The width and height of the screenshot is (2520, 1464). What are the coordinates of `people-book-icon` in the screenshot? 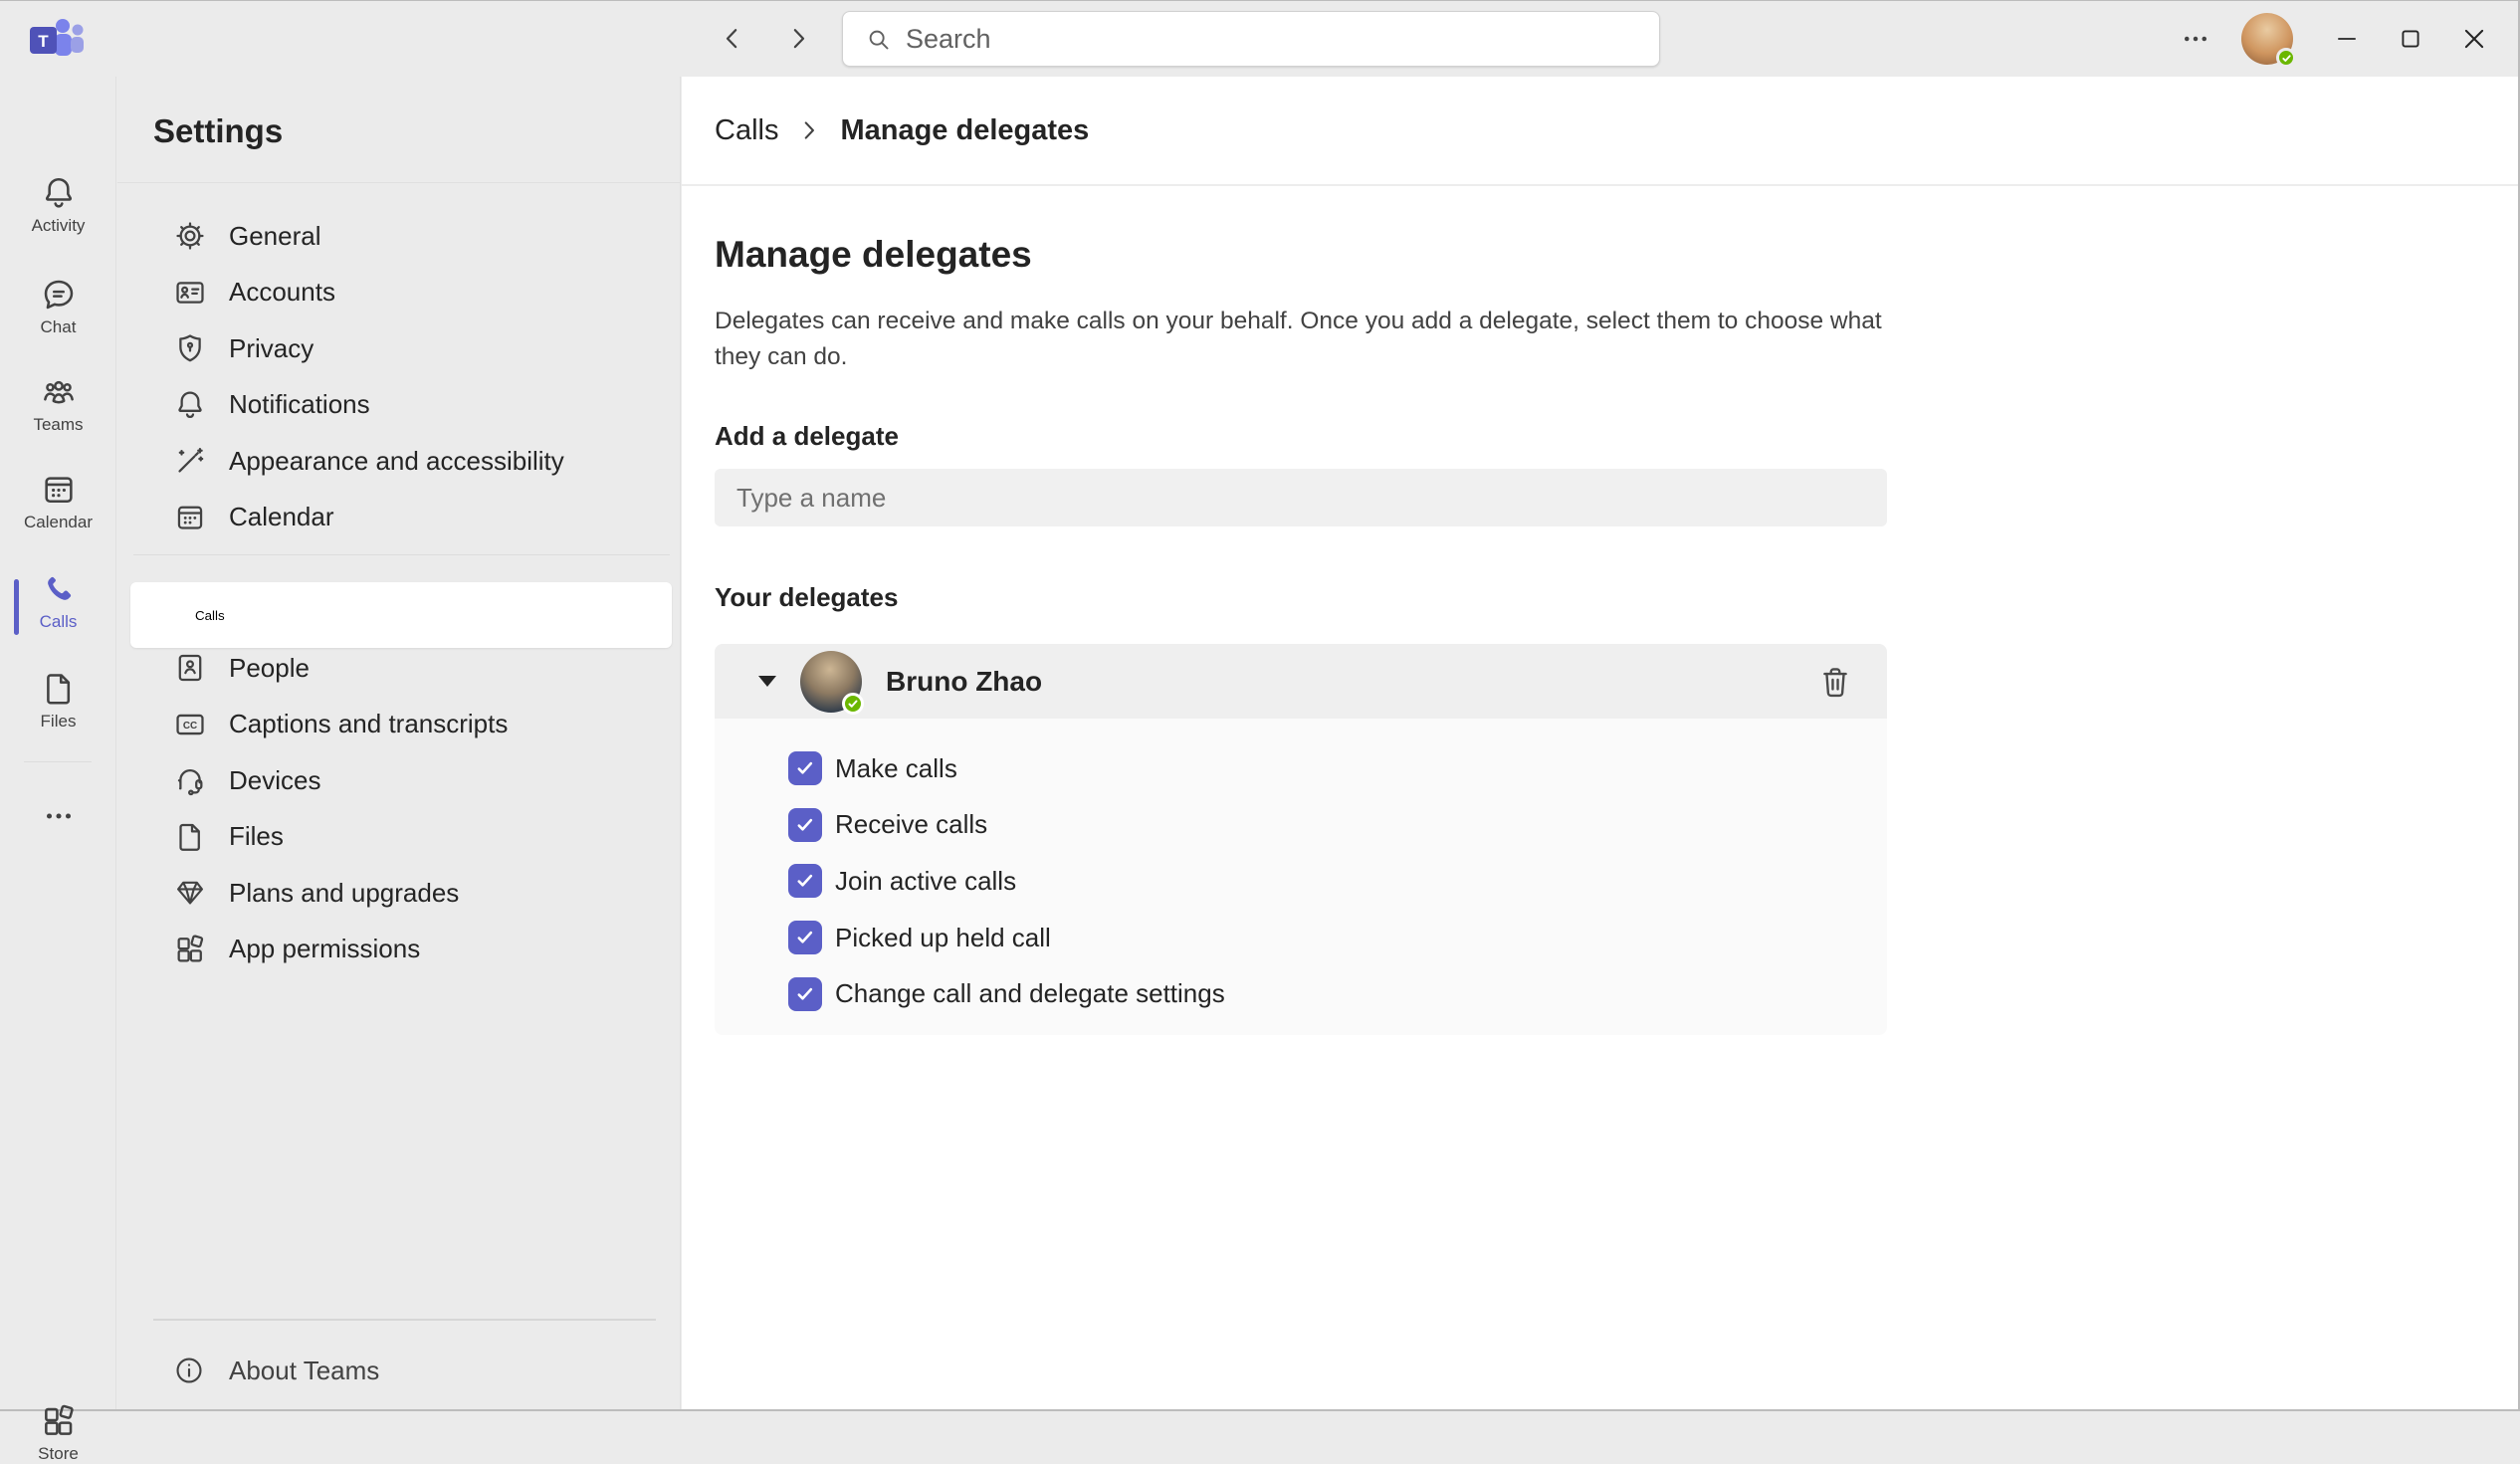 It's located at (190, 668).